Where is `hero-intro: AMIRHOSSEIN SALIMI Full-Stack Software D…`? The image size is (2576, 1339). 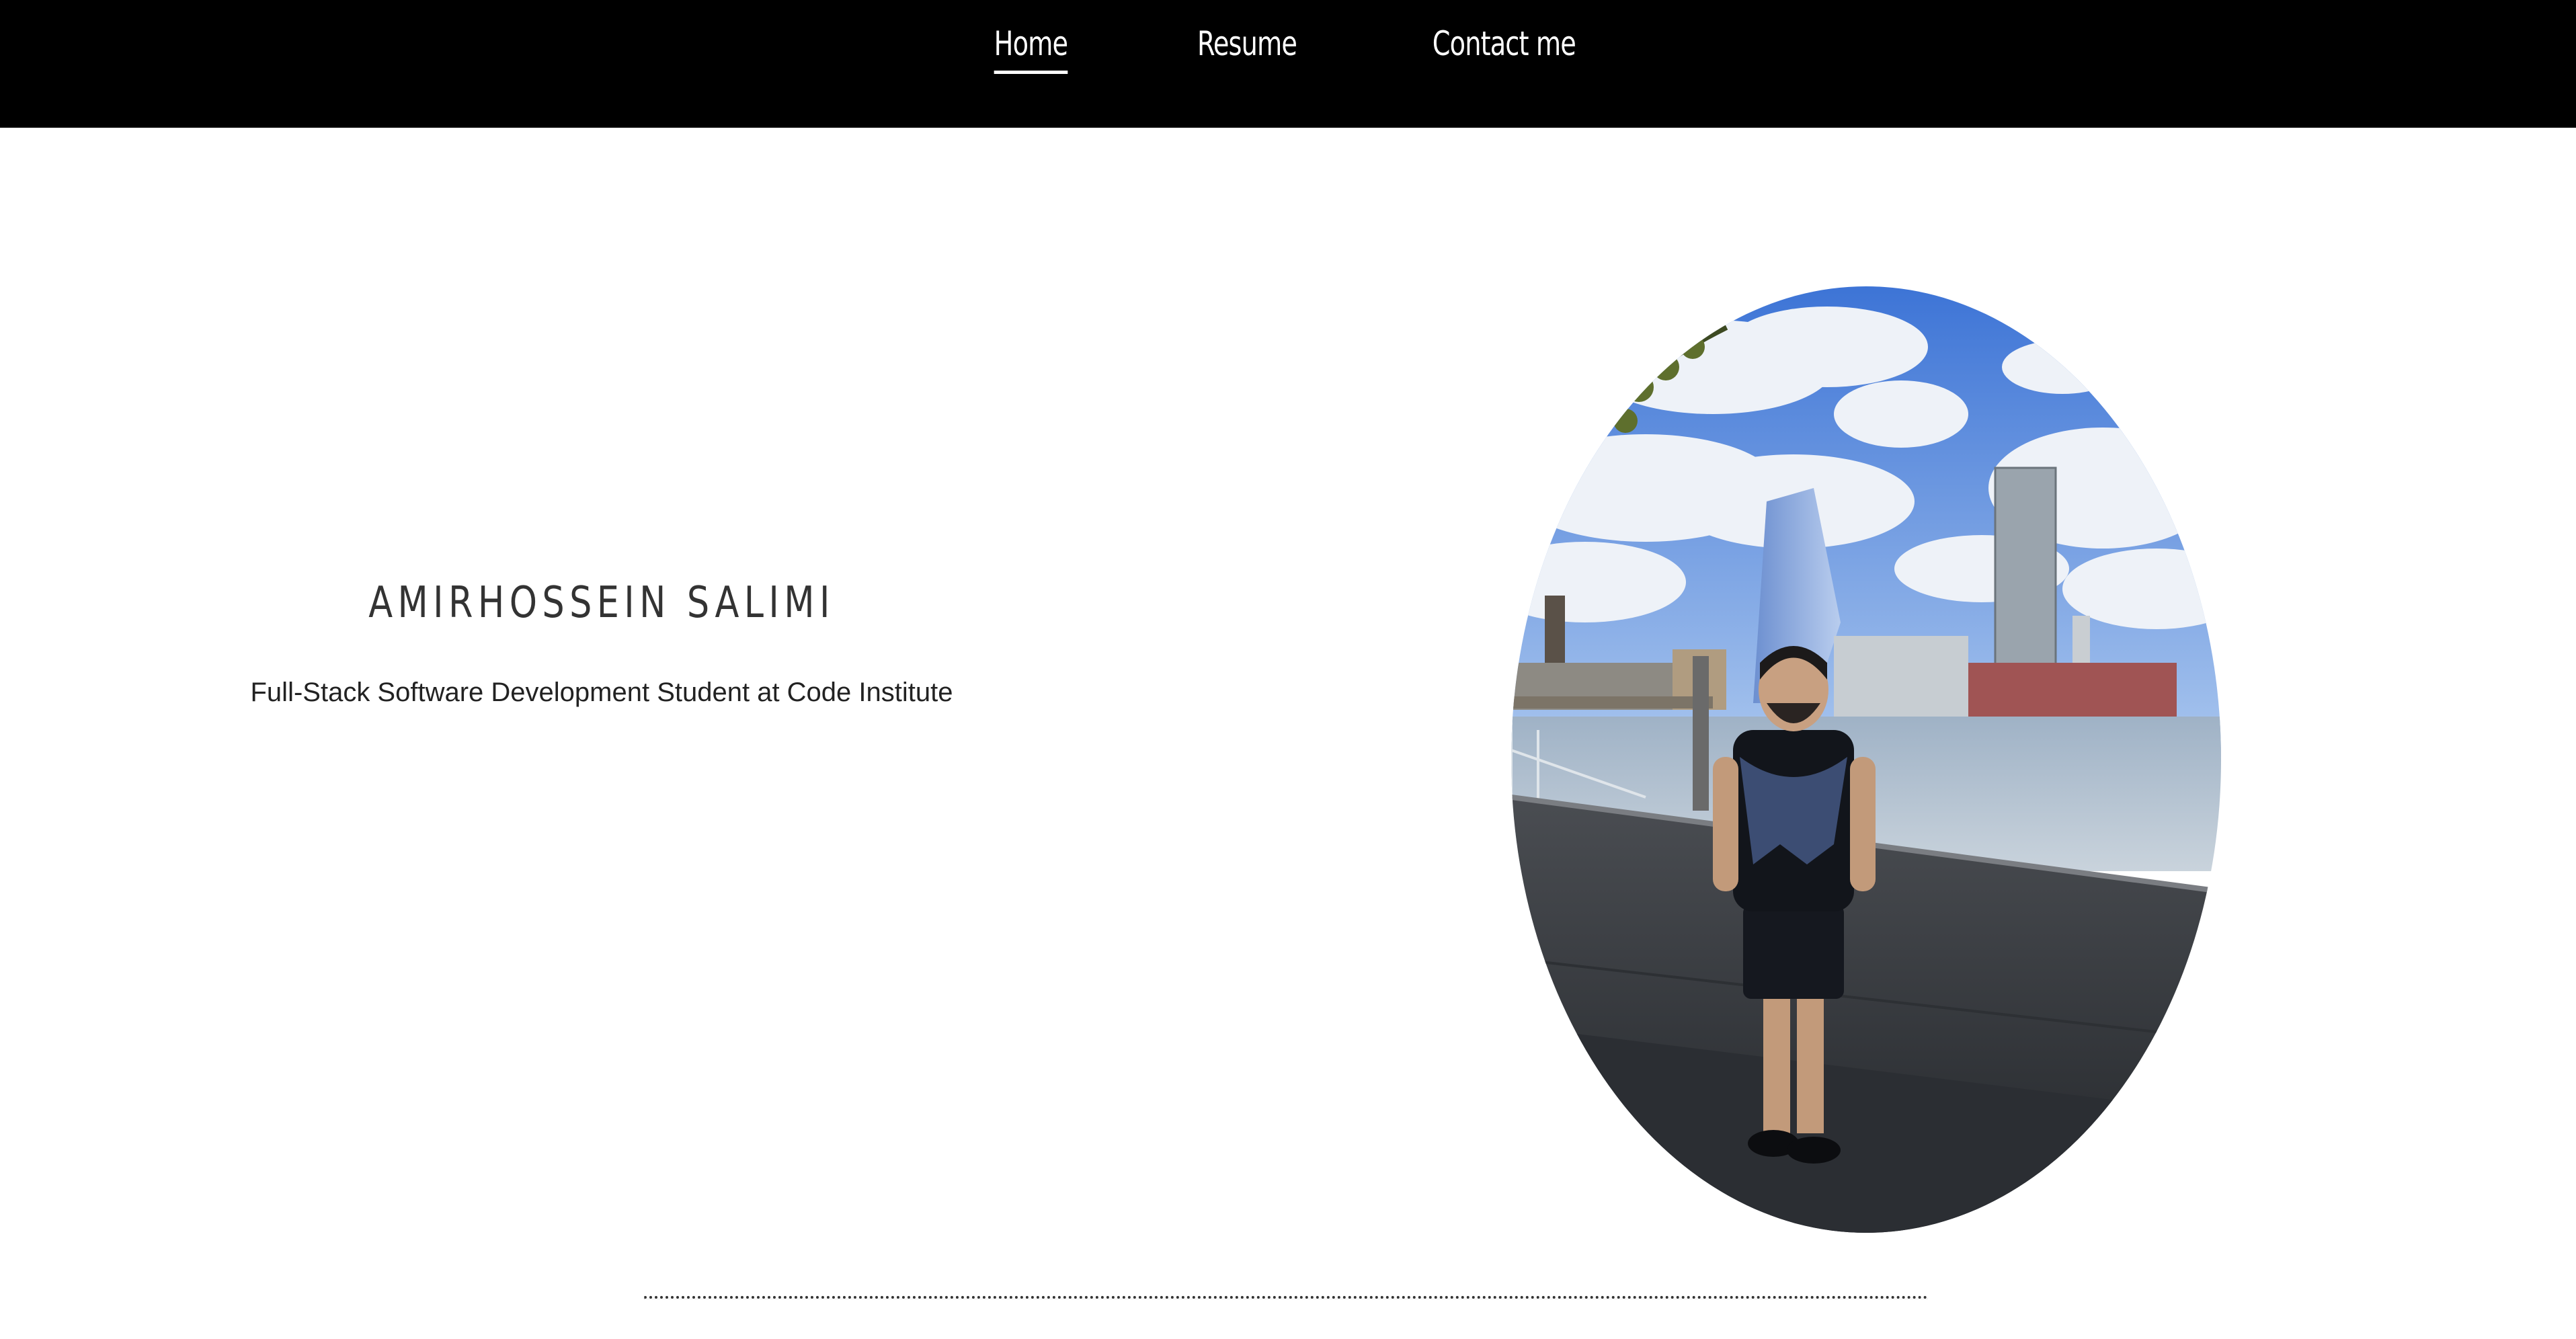
hero-intro: AMIRHOSSEIN SALIMI Full-Stack Software D… is located at coordinates (601, 643).